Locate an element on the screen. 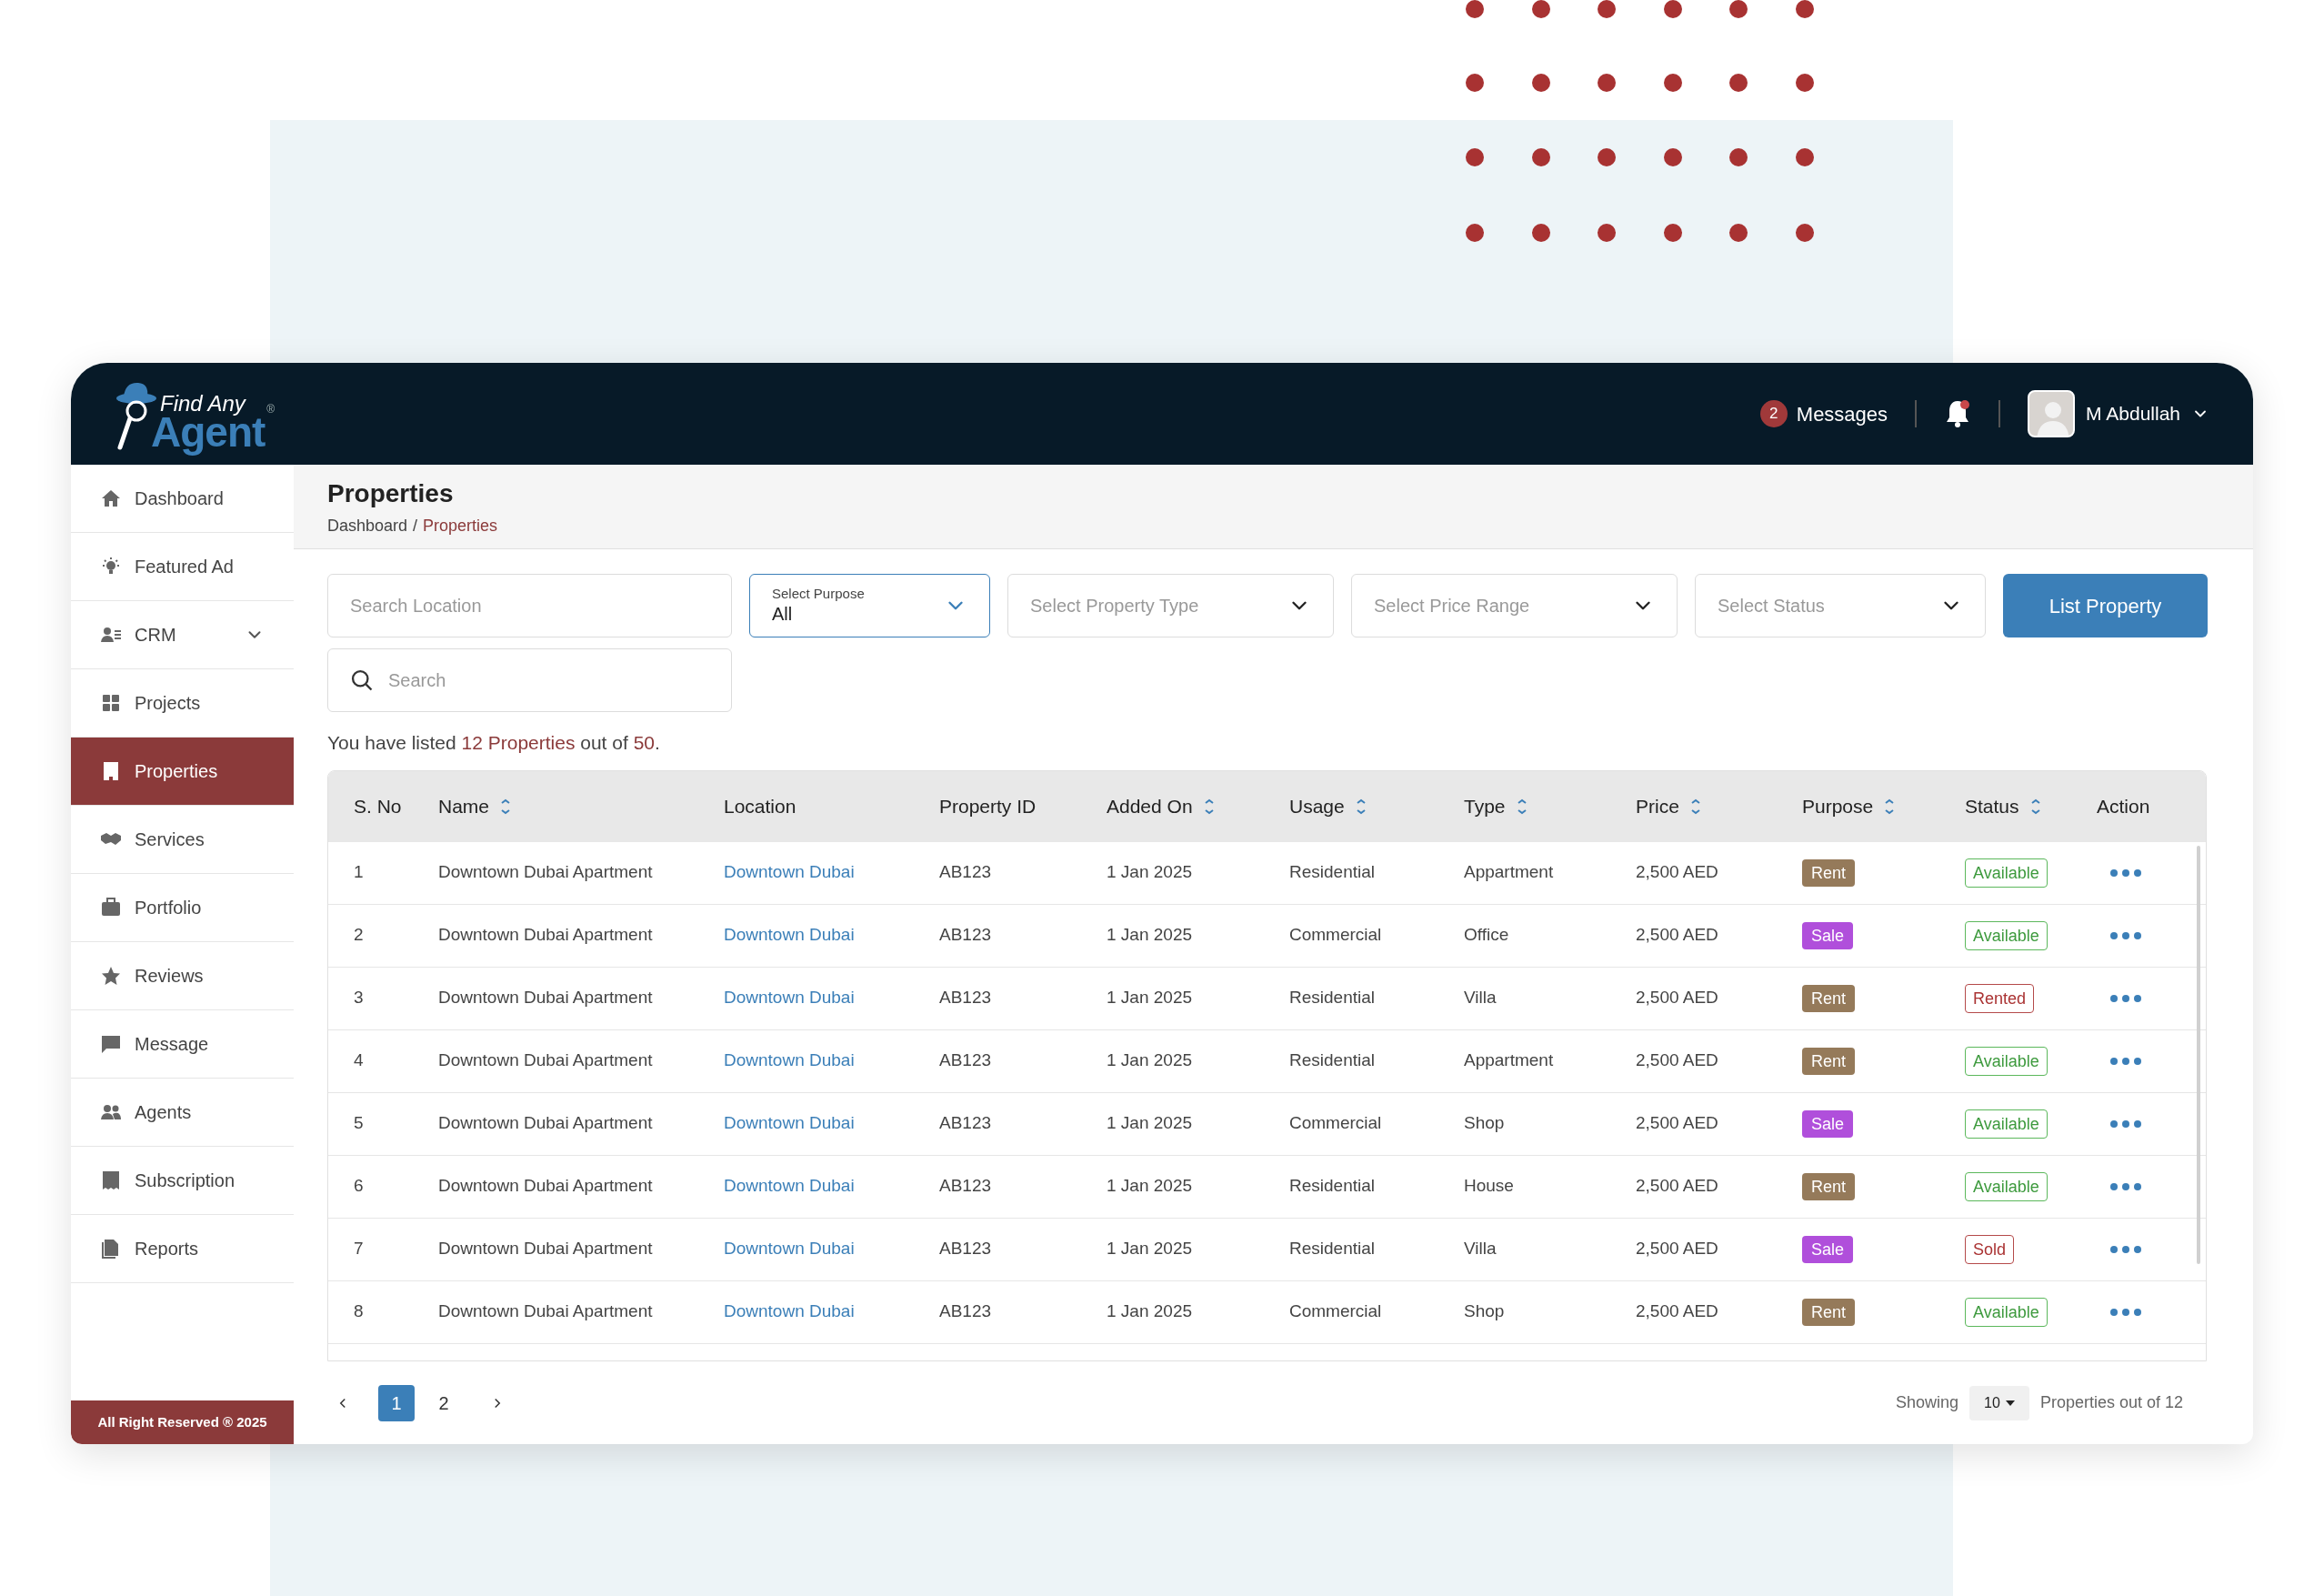  table-cell-text: 3 is located at coordinates (360, 998).